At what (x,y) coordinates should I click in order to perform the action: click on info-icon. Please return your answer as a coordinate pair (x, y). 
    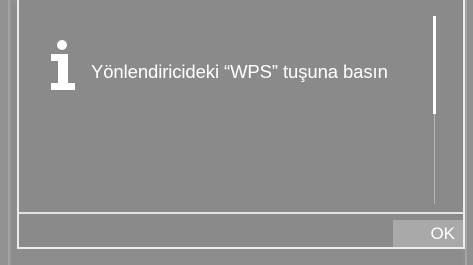
    Looking at the image, I should click on (63, 65).